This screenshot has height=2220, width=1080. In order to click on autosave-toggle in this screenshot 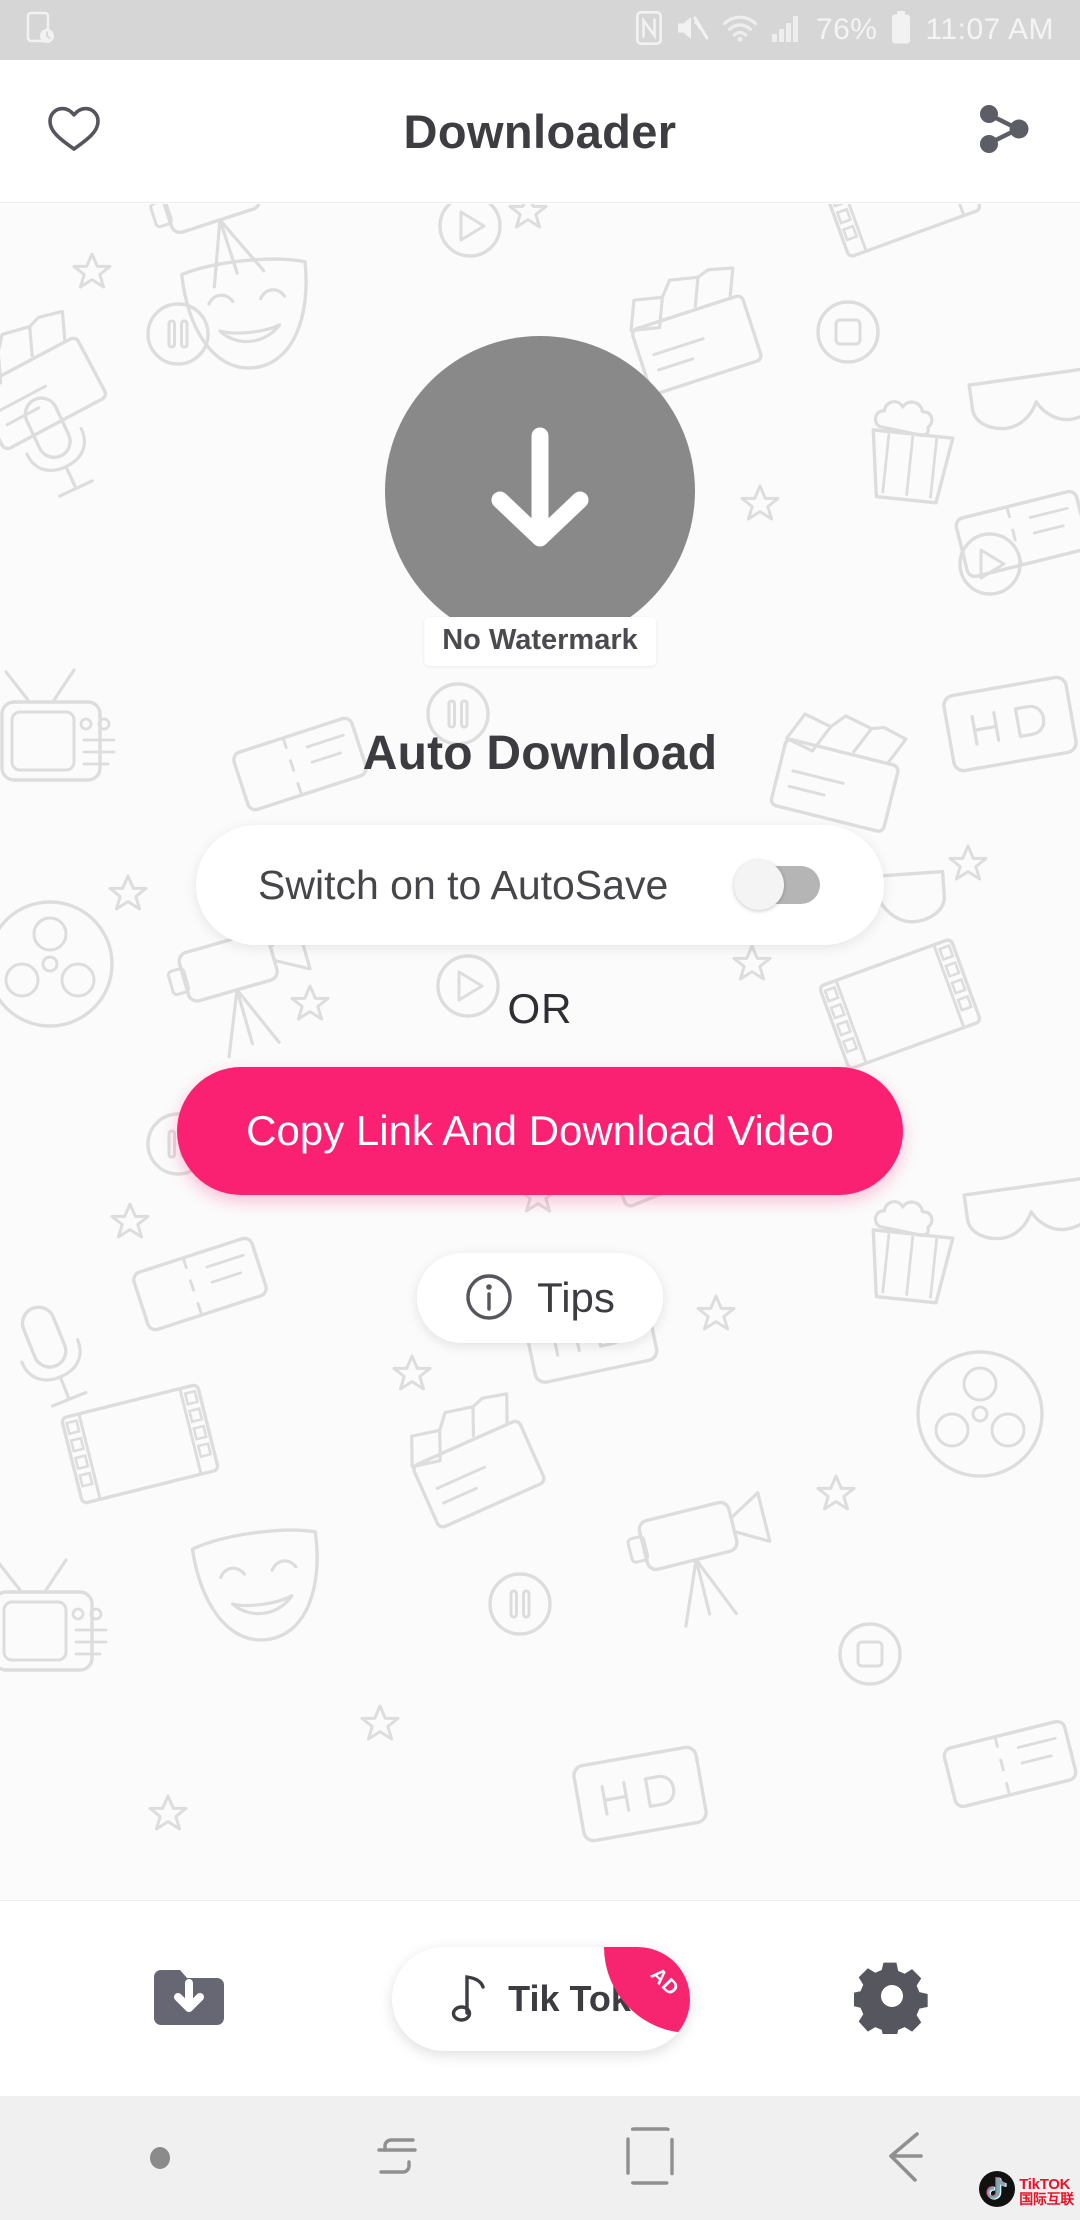, I will do `click(777, 885)`.